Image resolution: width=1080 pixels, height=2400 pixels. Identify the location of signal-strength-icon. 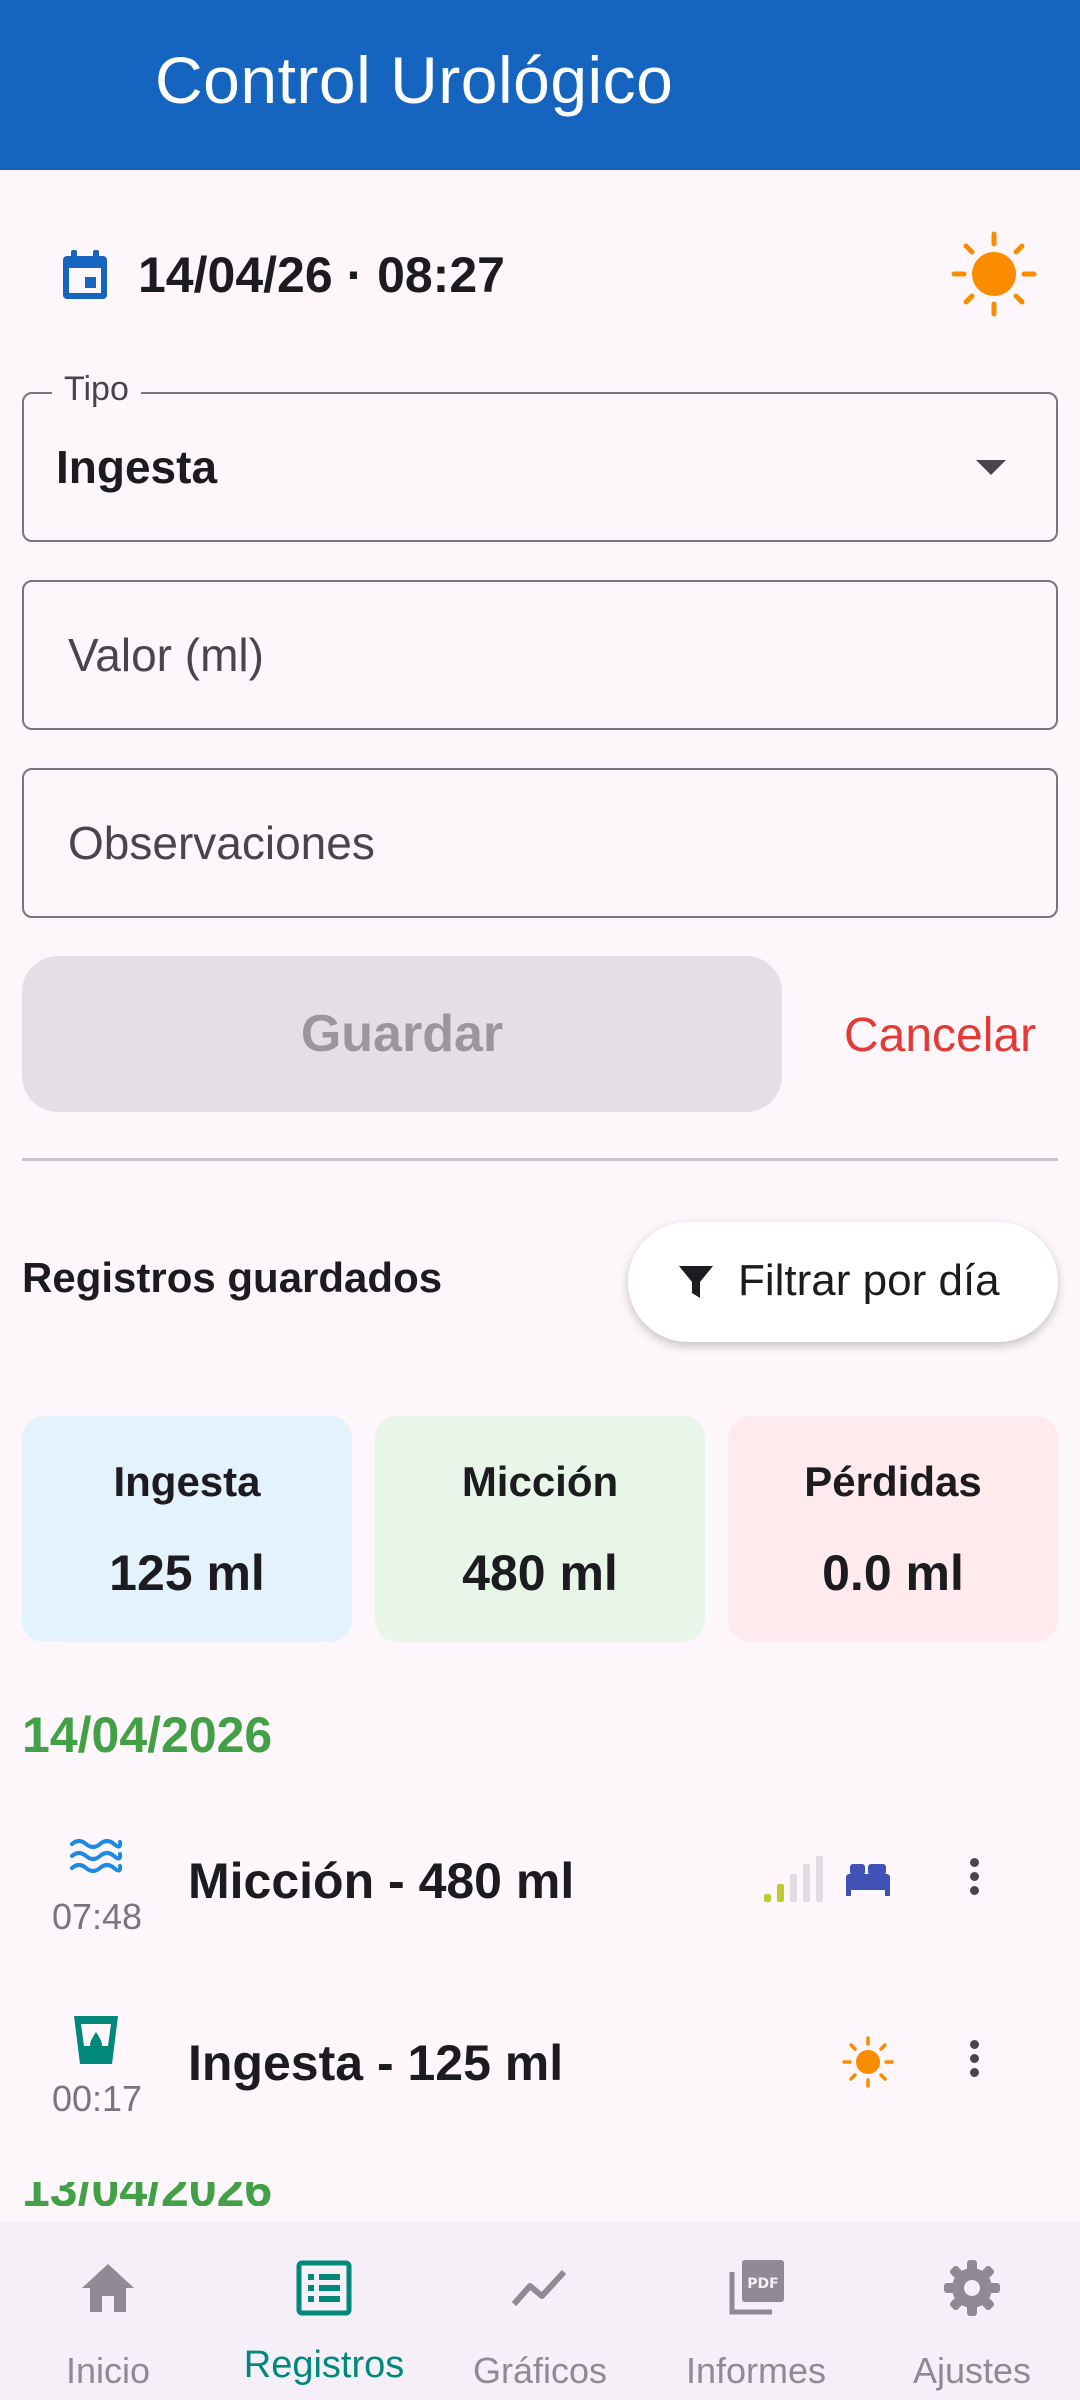
(793, 1879).